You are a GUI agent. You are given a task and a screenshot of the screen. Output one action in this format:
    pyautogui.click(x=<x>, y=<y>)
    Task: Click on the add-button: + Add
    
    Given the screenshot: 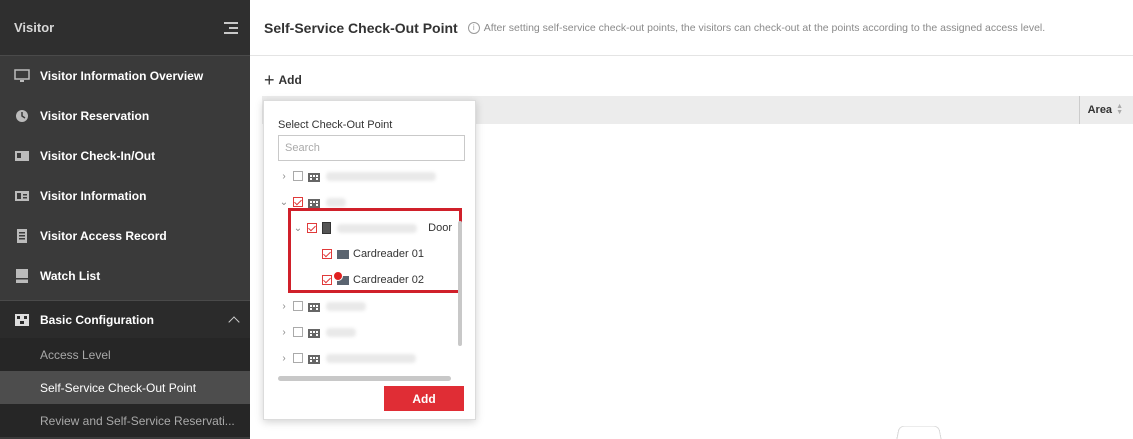 What is the action you would take?
    pyautogui.click(x=283, y=80)
    